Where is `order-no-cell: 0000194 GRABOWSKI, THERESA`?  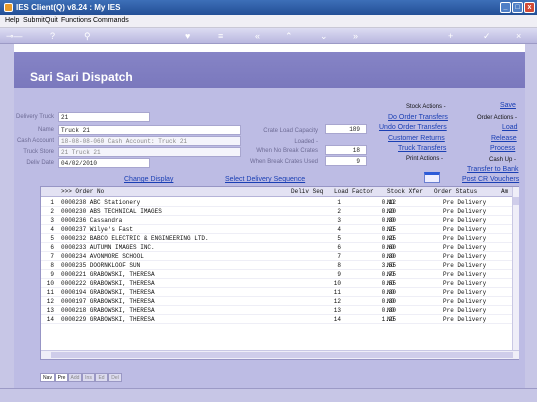
order-no-cell: 0000194 GRABOWSKI, THERESA is located at coordinates (108, 292).